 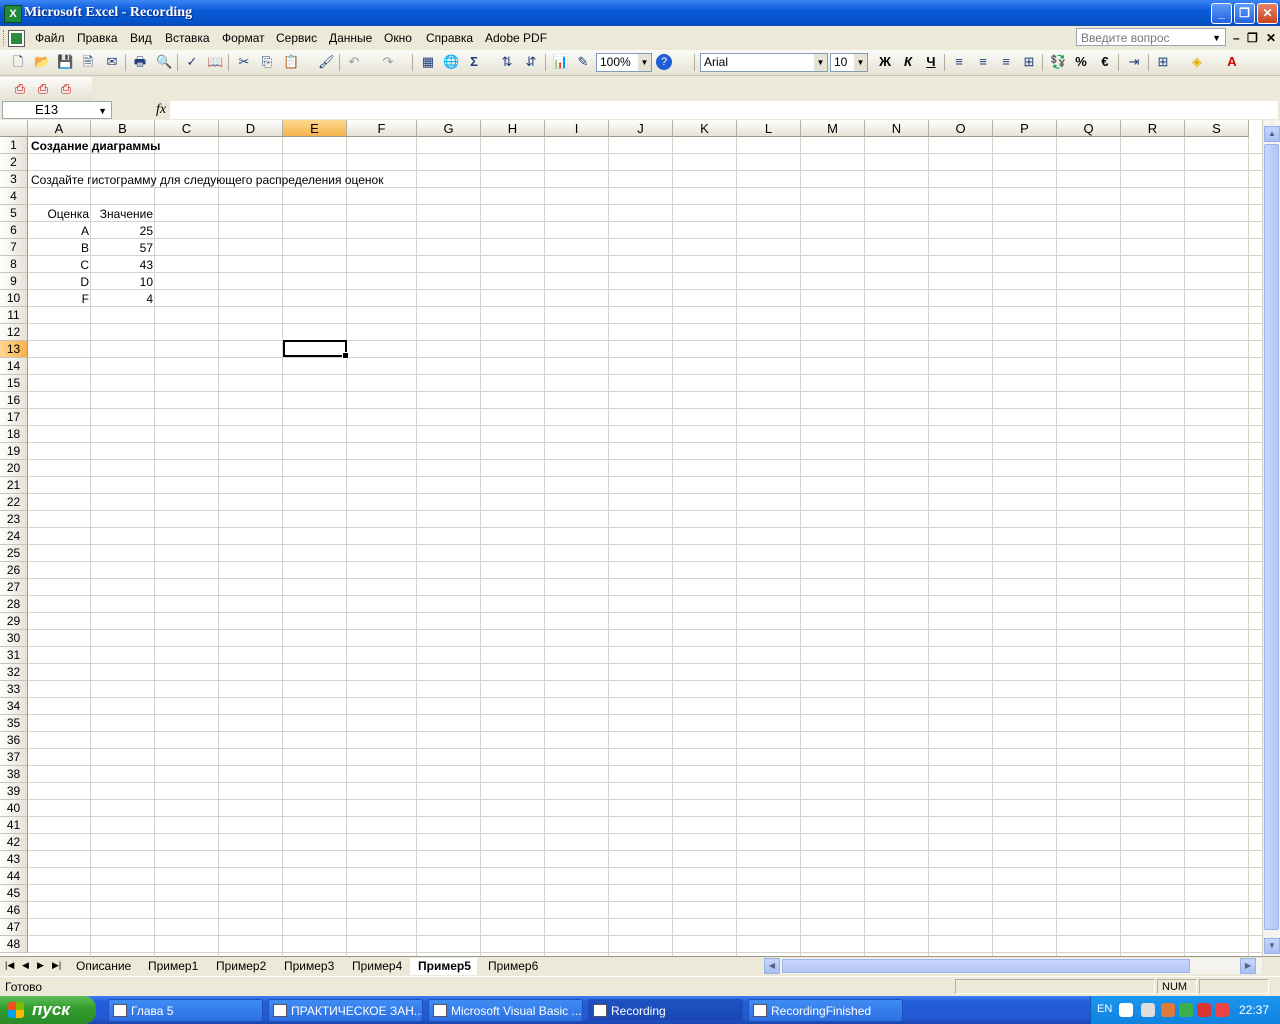 What do you see at coordinates (14, 383) in the screenshot?
I see `row-header-15: 15` at bounding box center [14, 383].